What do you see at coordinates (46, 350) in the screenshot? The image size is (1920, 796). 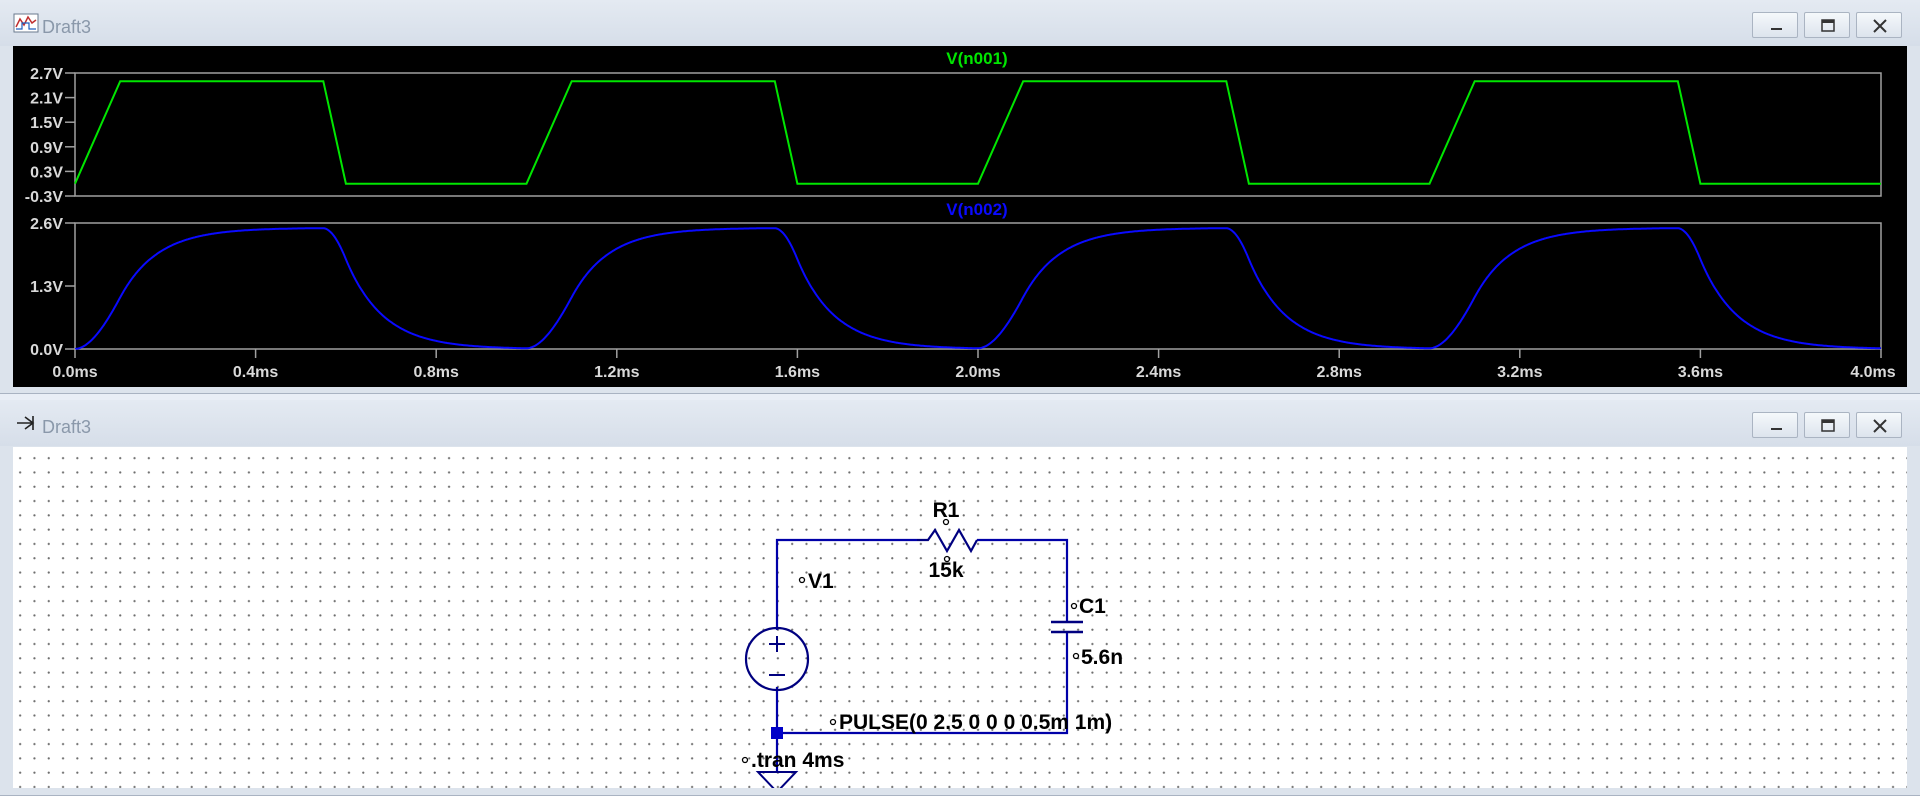 I see `y-tick-label: 0.0V` at bounding box center [46, 350].